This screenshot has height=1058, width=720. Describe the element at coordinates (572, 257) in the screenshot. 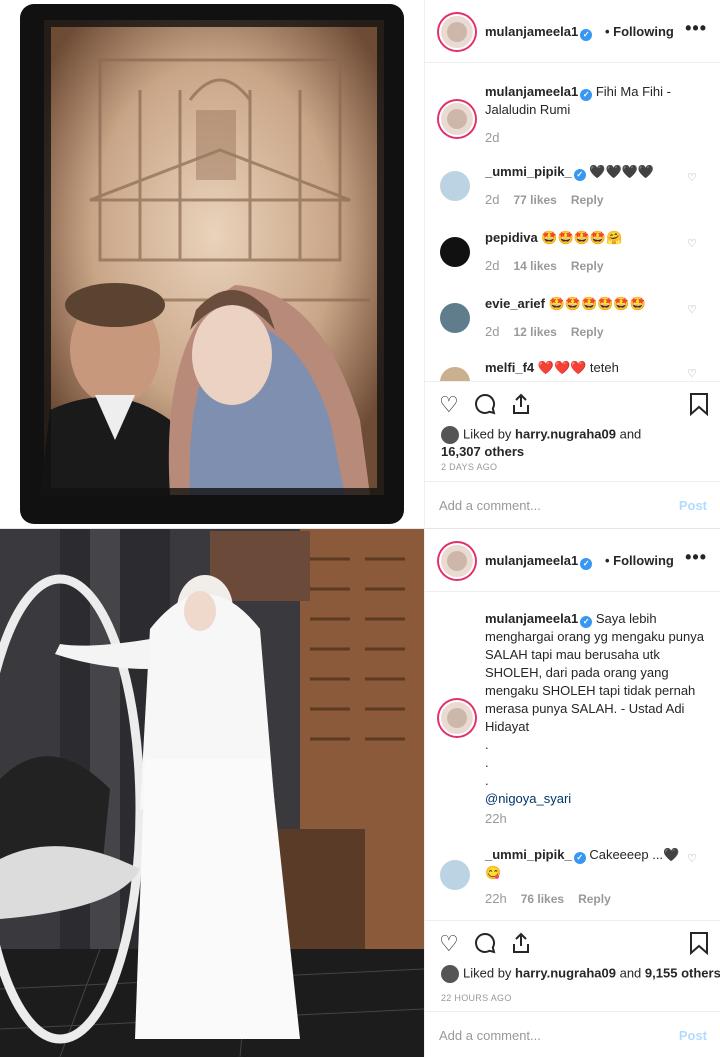

I see `comment: pepidiva 🤩🤩🤩🤩🤗 2d 14 likes Reply ♡` at that location.